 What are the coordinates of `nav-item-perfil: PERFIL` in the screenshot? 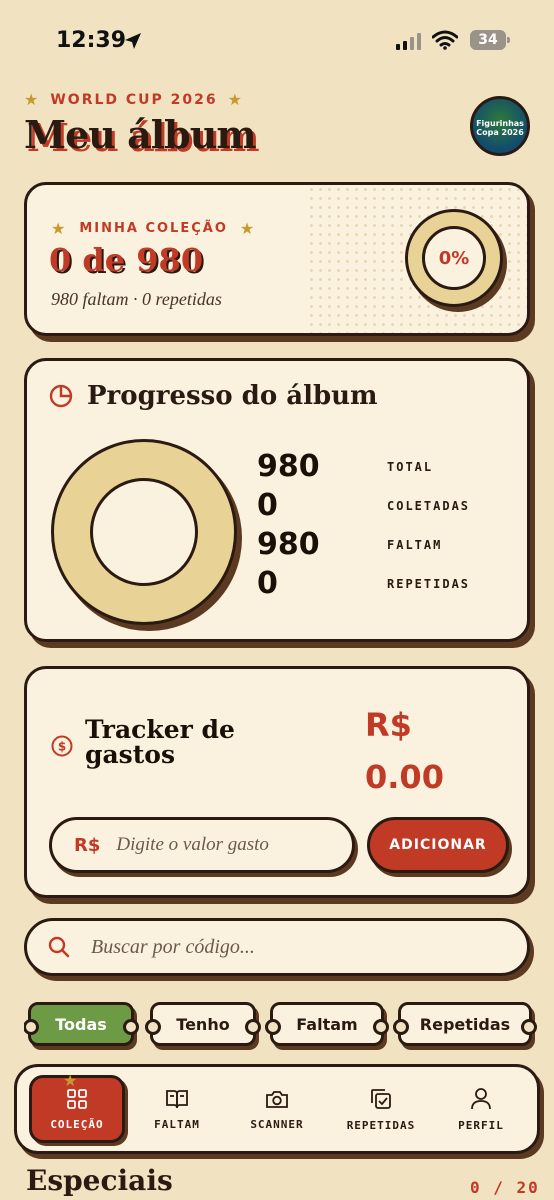 It's located at (481, 1109).